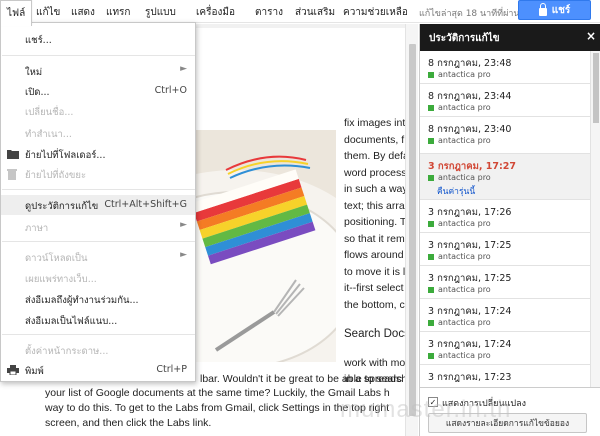 The image size is (600, 436). What do you see at coordinates (505, 100) in the screenshot?
I see `revision-item: 8 กรกฎาคม, 23:44 antactica pro` at bounding box center [505, 100].